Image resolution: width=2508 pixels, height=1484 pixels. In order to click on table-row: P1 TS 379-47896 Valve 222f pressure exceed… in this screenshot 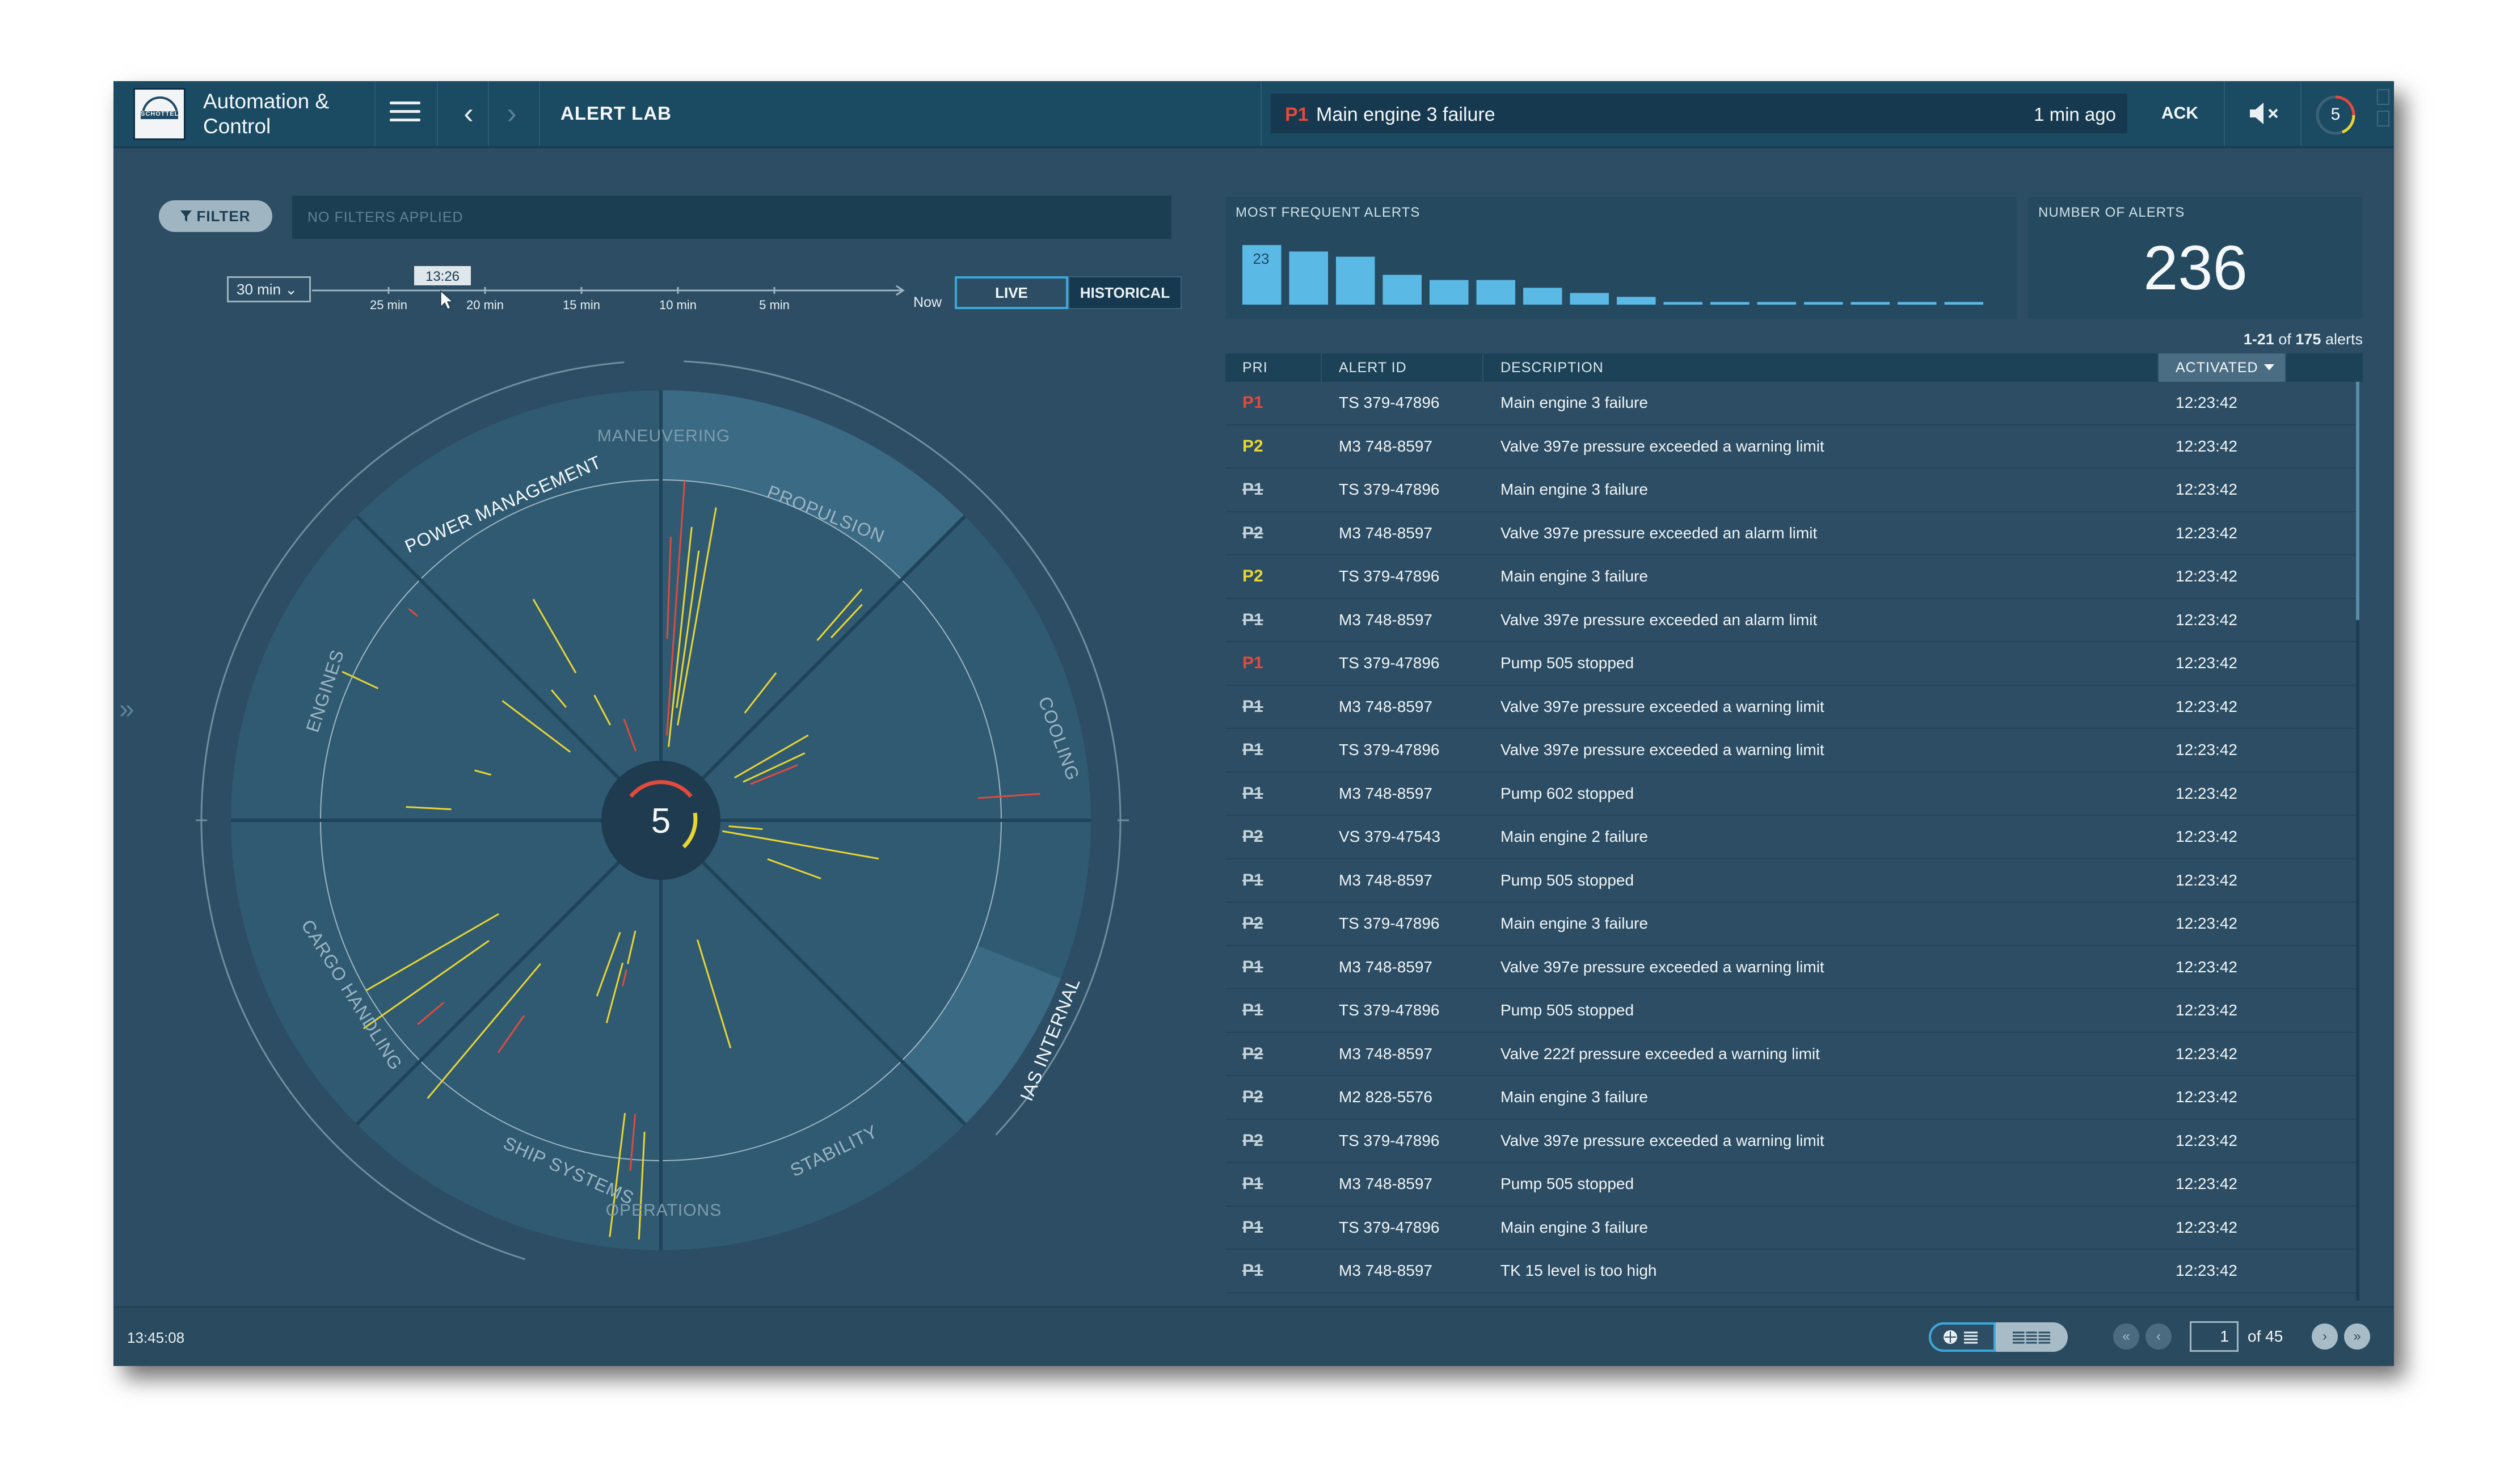, I will do `click(1791, 1300)`.